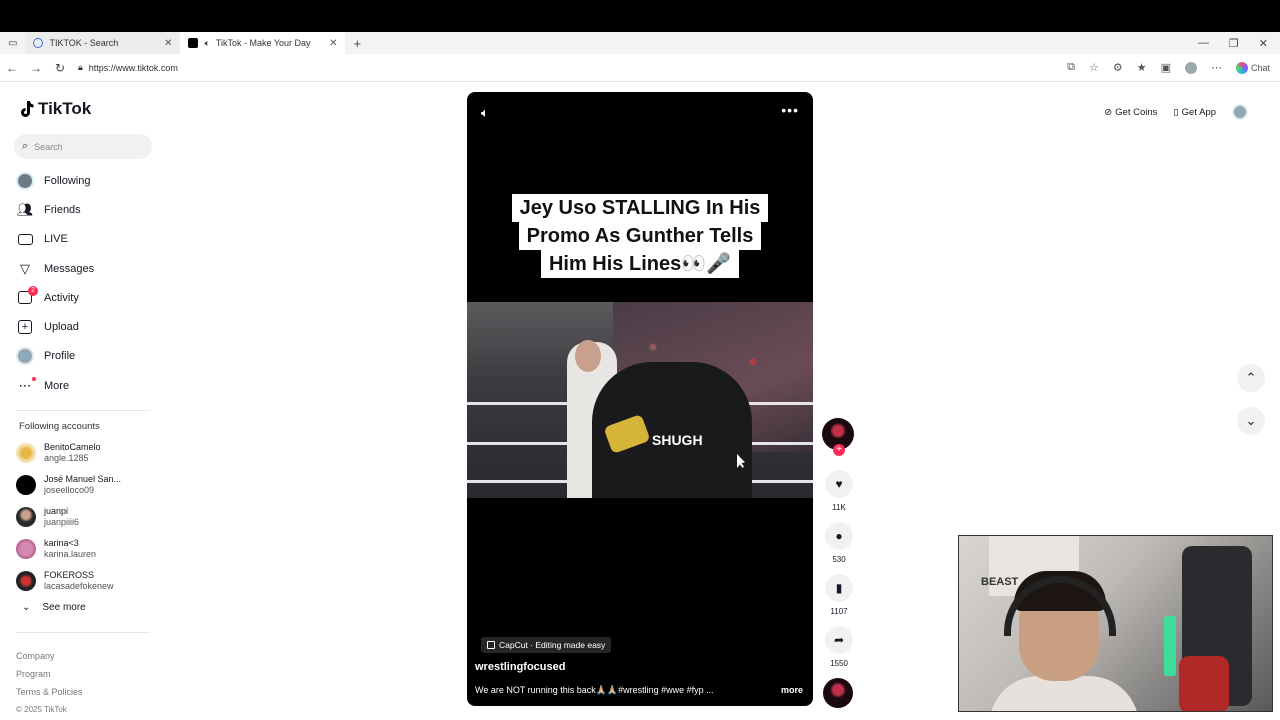 The height and width of the screenshot is (720, 1280). What do you see at coordinates (520, 667) in the screenshot?
I see `video-author: wrestlingfocused` at bounding box center [520, 667].